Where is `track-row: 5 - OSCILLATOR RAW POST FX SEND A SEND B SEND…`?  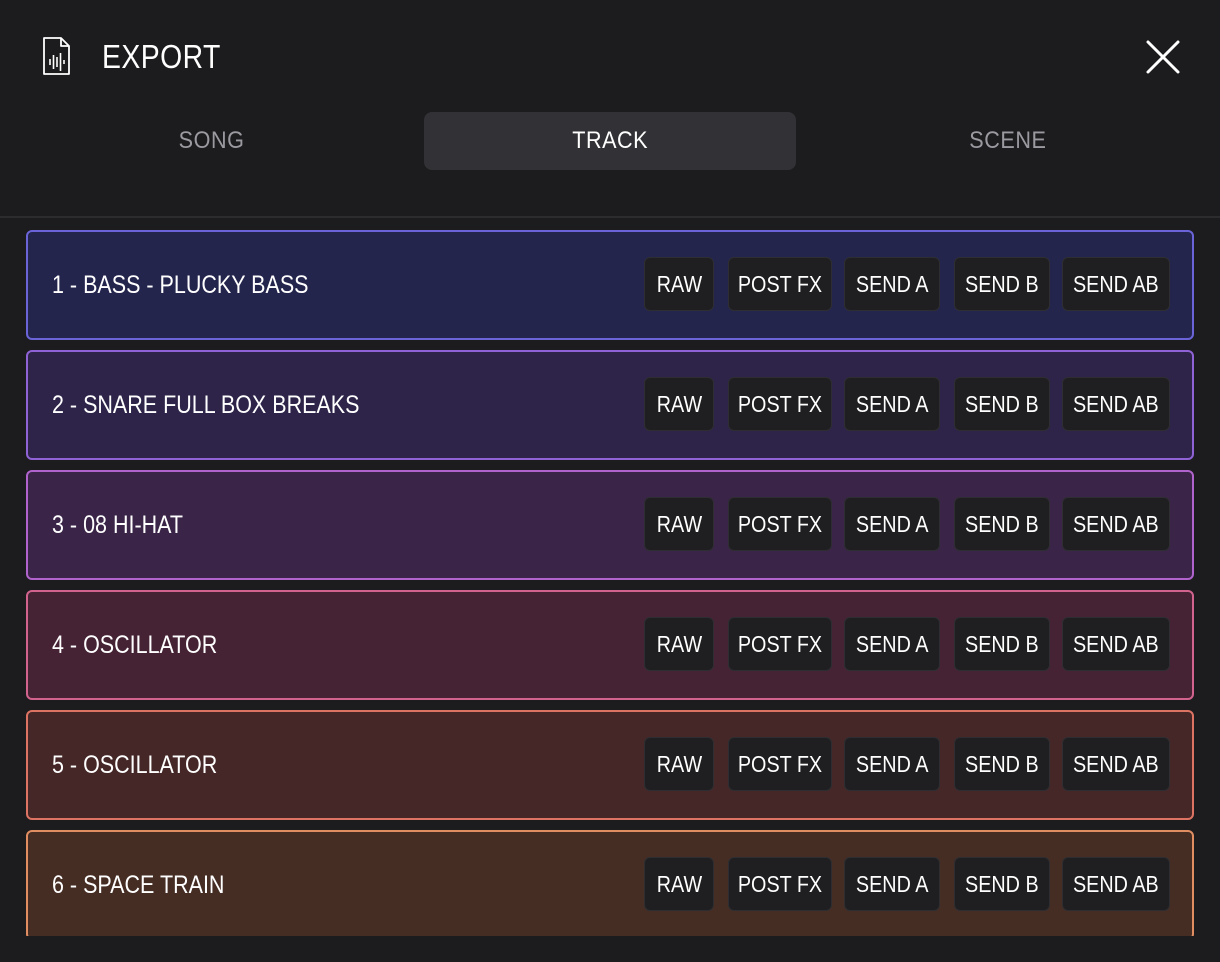 track-row: 5 - OSCILLATOR RAW POST FX SEND A SEND B SEND… is located at coordinates (610, 765).